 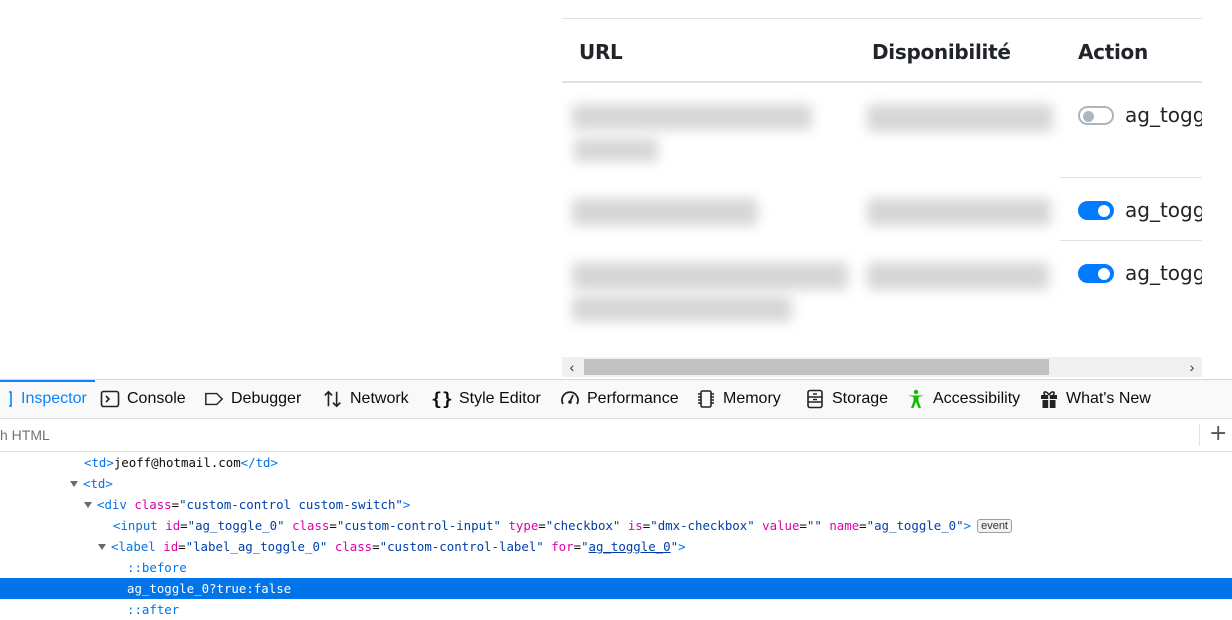 What do you see at coordinates (616, 462) in the screenshot?
I see `tree-node-td-email: <td>jeoff@hotmail.com</td>` at bounding box center [616, 462].